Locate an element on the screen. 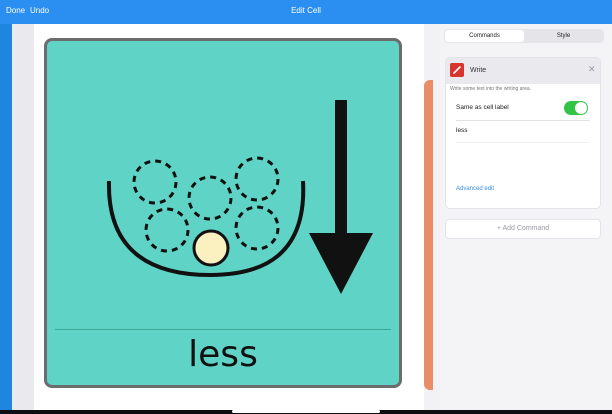 The height and width of the screenshot is (414, 612). adjacent-cell-peek is located at coordinates (428, 235).